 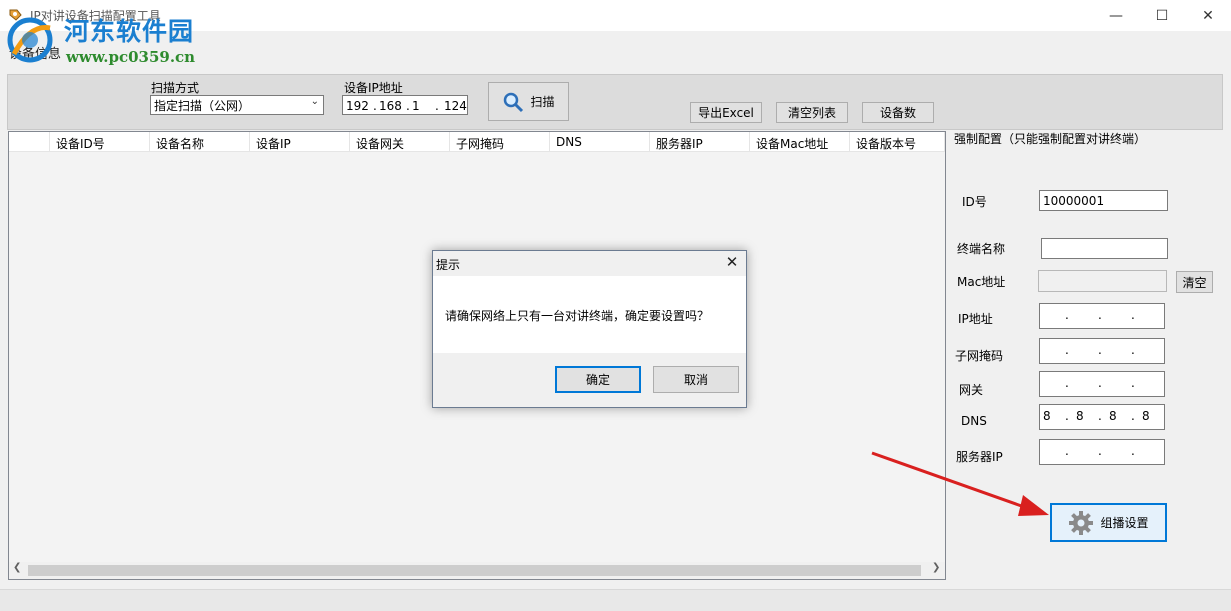 What do you see at coordinates (979, 356) in the screenshot?
I see `subnet-label: 子网掩码` at bounding box center [979, 356].